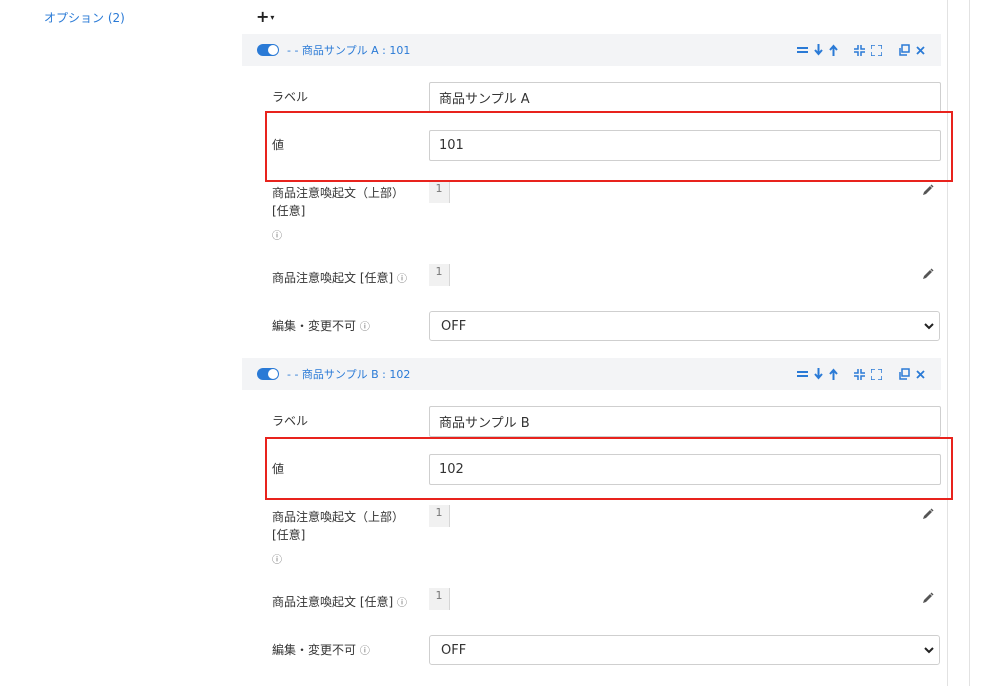  I want to click on option-item-title: - - 商品サンプル A : 101, so click(349, 50).